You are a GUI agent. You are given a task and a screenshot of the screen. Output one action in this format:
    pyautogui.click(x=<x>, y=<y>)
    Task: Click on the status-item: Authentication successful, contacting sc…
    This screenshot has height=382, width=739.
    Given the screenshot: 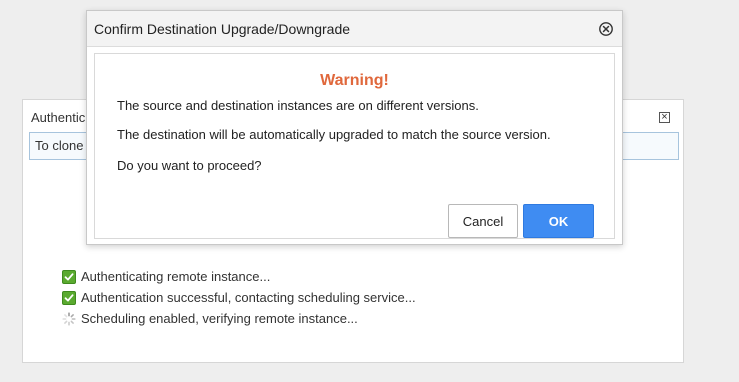 What is the action you would take?
    pyautogui.click(x=239, y=297)
    